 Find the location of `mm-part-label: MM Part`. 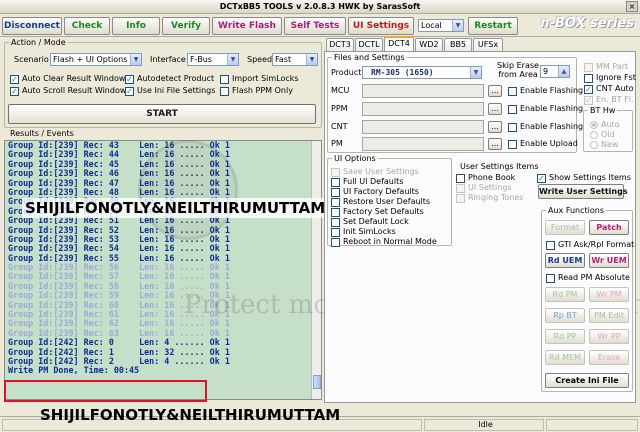

mm-part-label: MM Part is located at coordinates (612, 66).